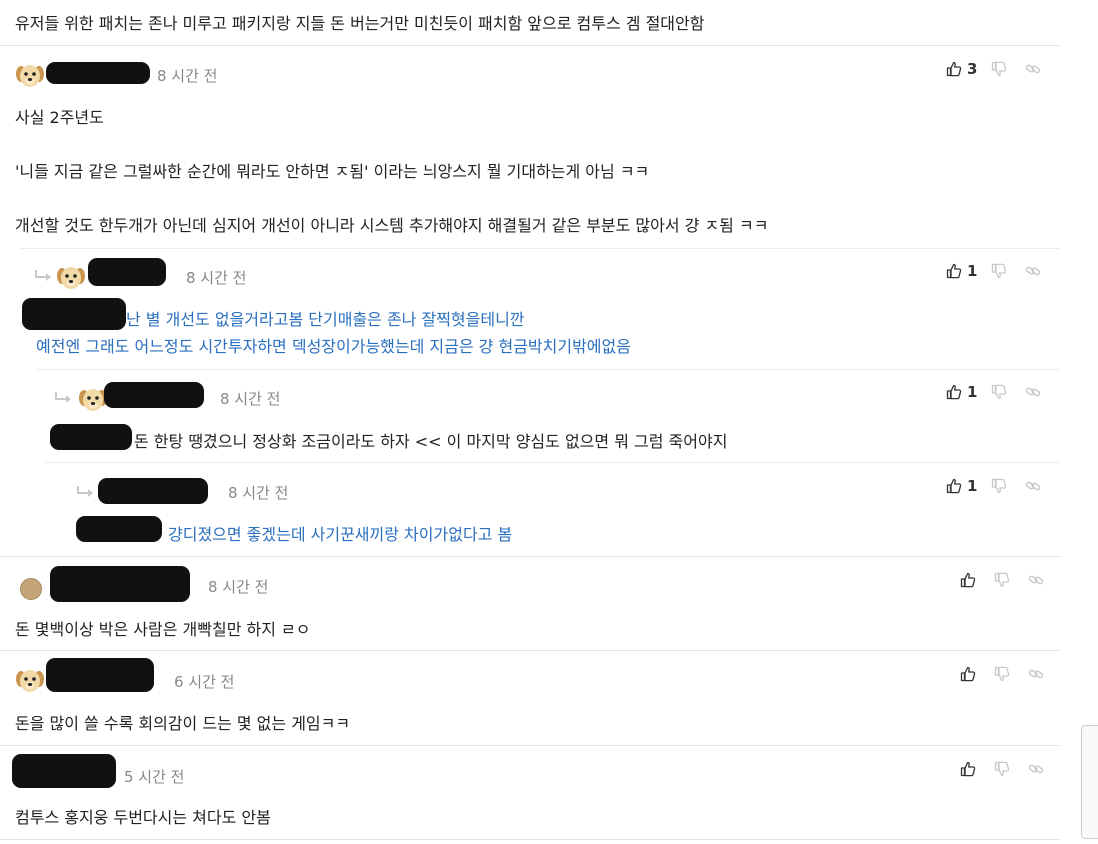 Image resolution: width=1098 pixels, height=844 pixels. Describe the element at coordinates (163, 629) in the screenshot. I see `comment-text-line: 돈 몇백이상 박은 사람은 개빡칠만 하지 ㄹㅇ` at that location.